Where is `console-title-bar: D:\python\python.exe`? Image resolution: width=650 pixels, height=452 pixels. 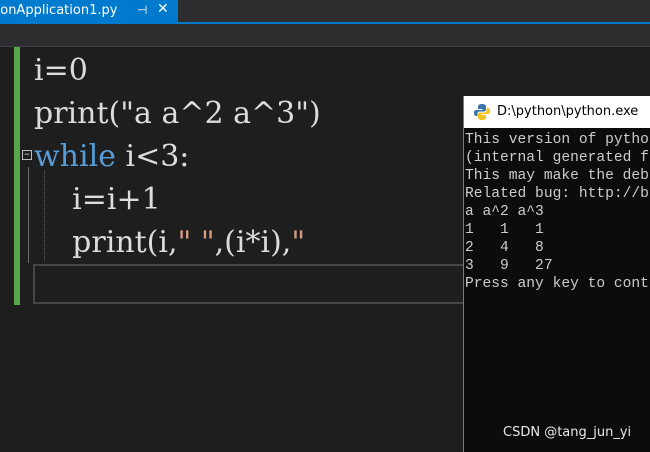
console-title-bar: D:\python\python.exe is located at coordinates (557, 112).